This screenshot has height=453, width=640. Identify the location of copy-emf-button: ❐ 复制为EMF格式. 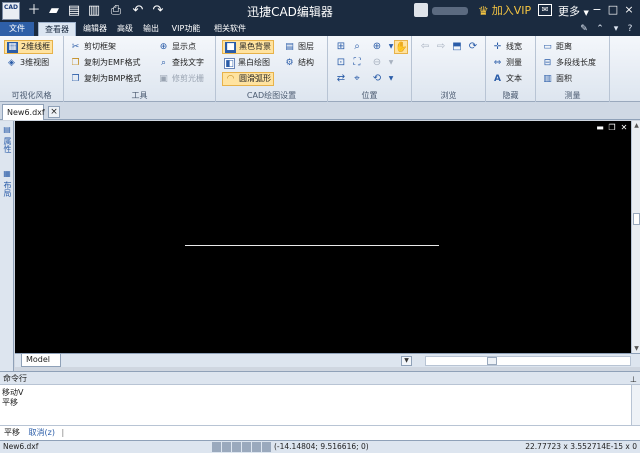
(105, 63).